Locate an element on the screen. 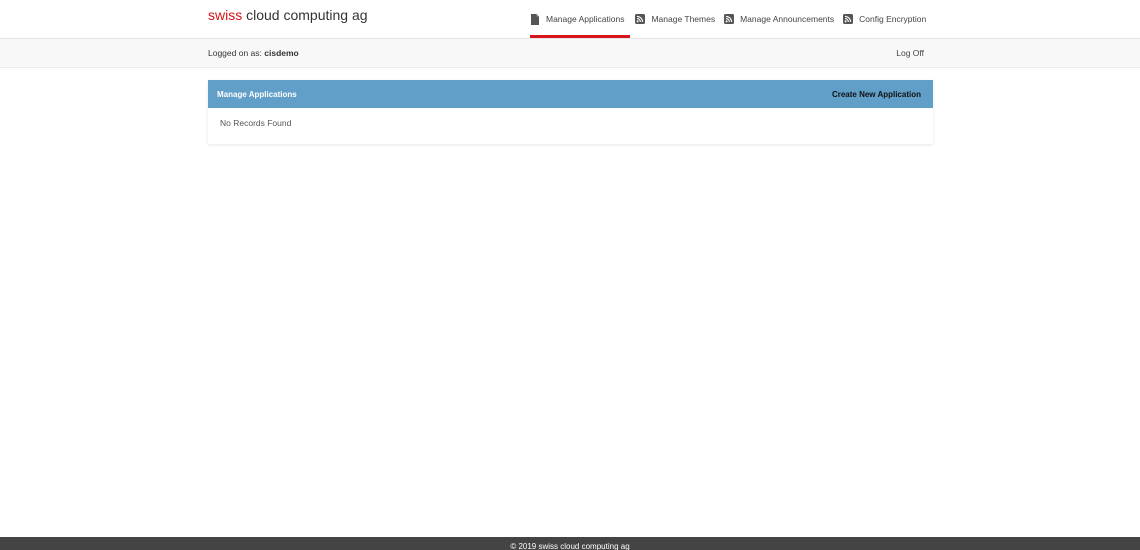  logged-on-text: Logged on as: cisdemo is located at coordinates (253, 53).